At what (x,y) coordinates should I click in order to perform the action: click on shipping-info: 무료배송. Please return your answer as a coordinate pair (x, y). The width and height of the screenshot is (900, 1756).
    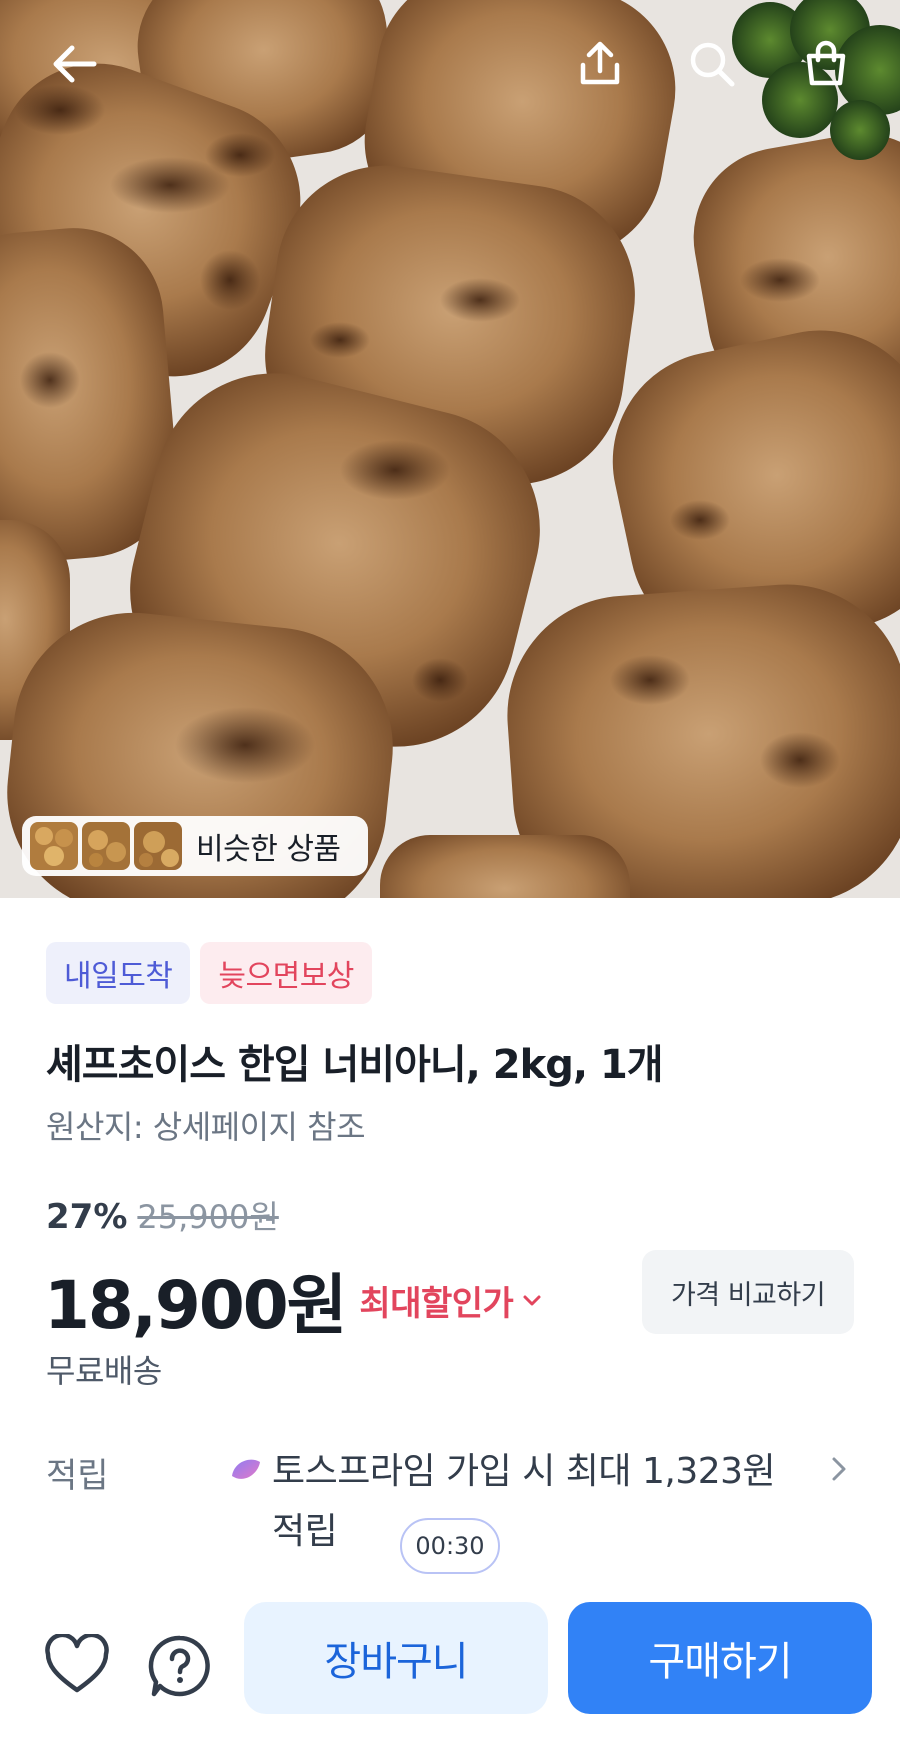
    Looking at the image, I should click on (104, 1371).